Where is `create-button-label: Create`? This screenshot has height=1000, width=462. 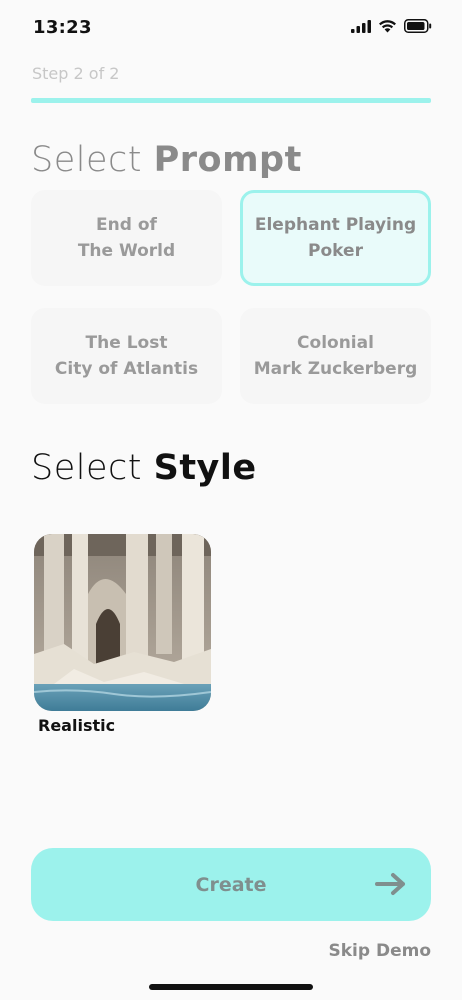
create-button-label: Create is located at coordinates (231, 884).